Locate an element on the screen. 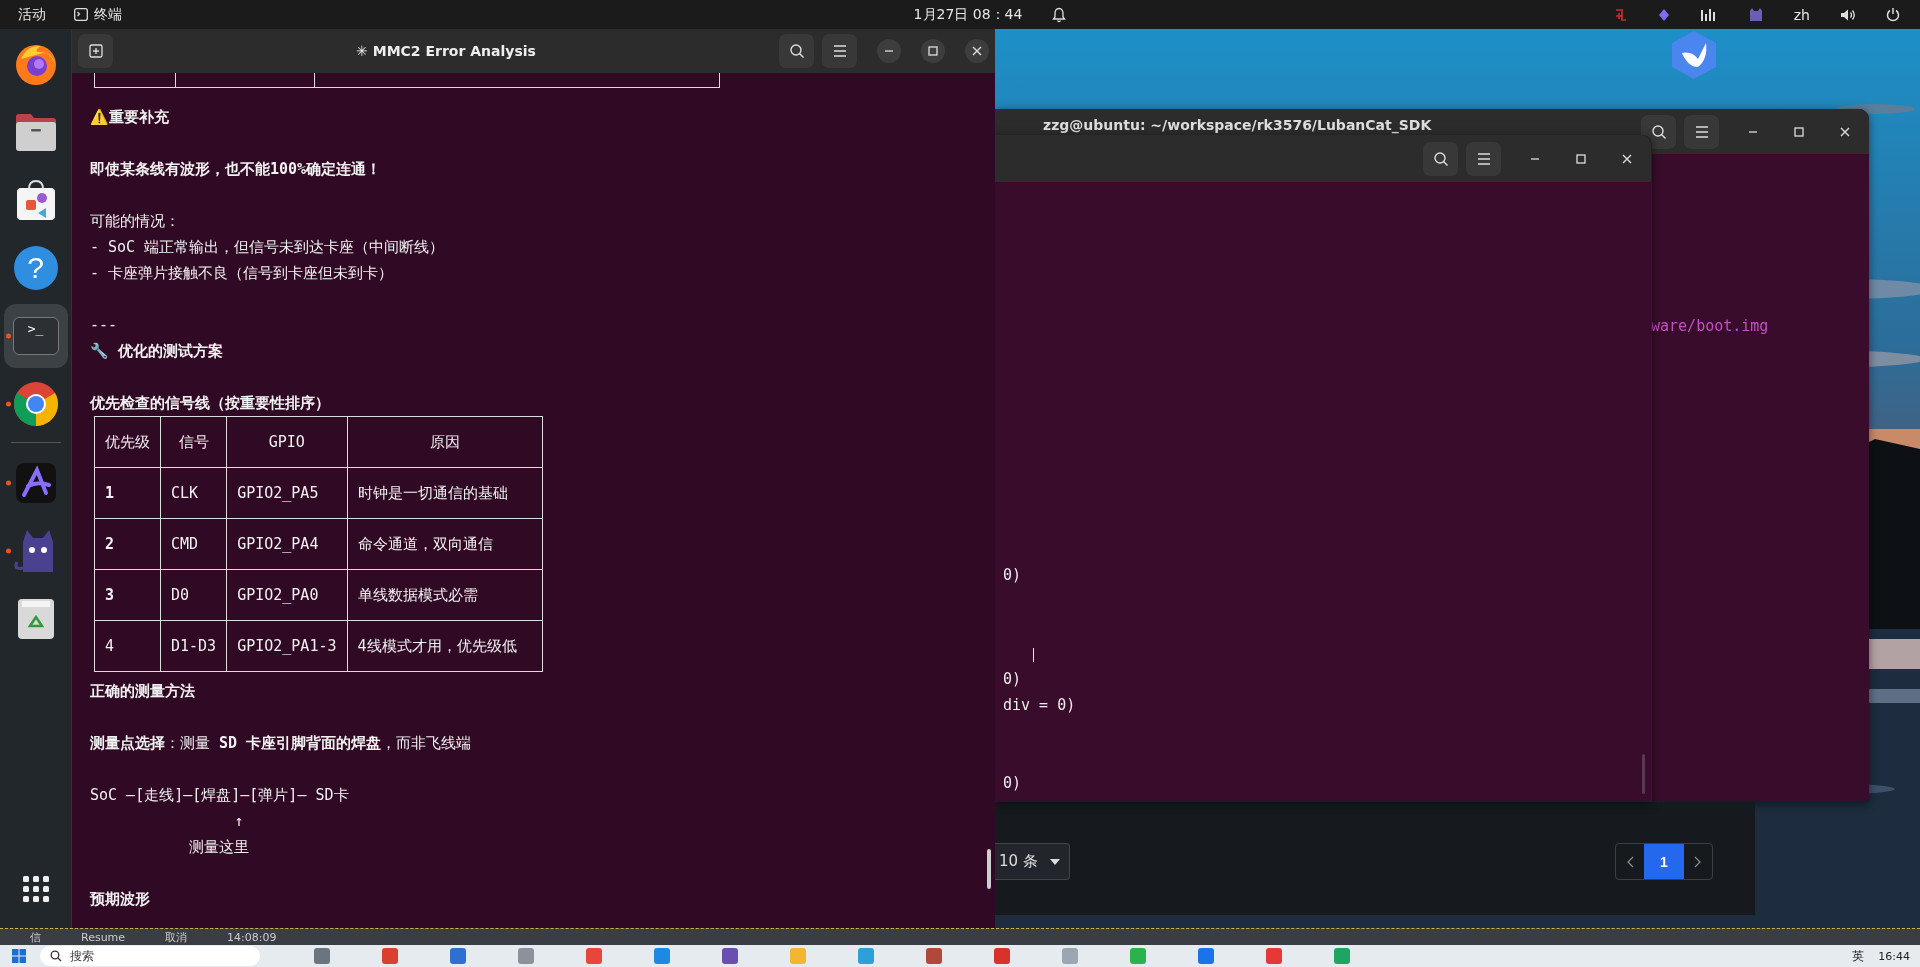 This screenshot has width=1920, height=967. terminal-icon: >_ is located at coordinates (35, 336).